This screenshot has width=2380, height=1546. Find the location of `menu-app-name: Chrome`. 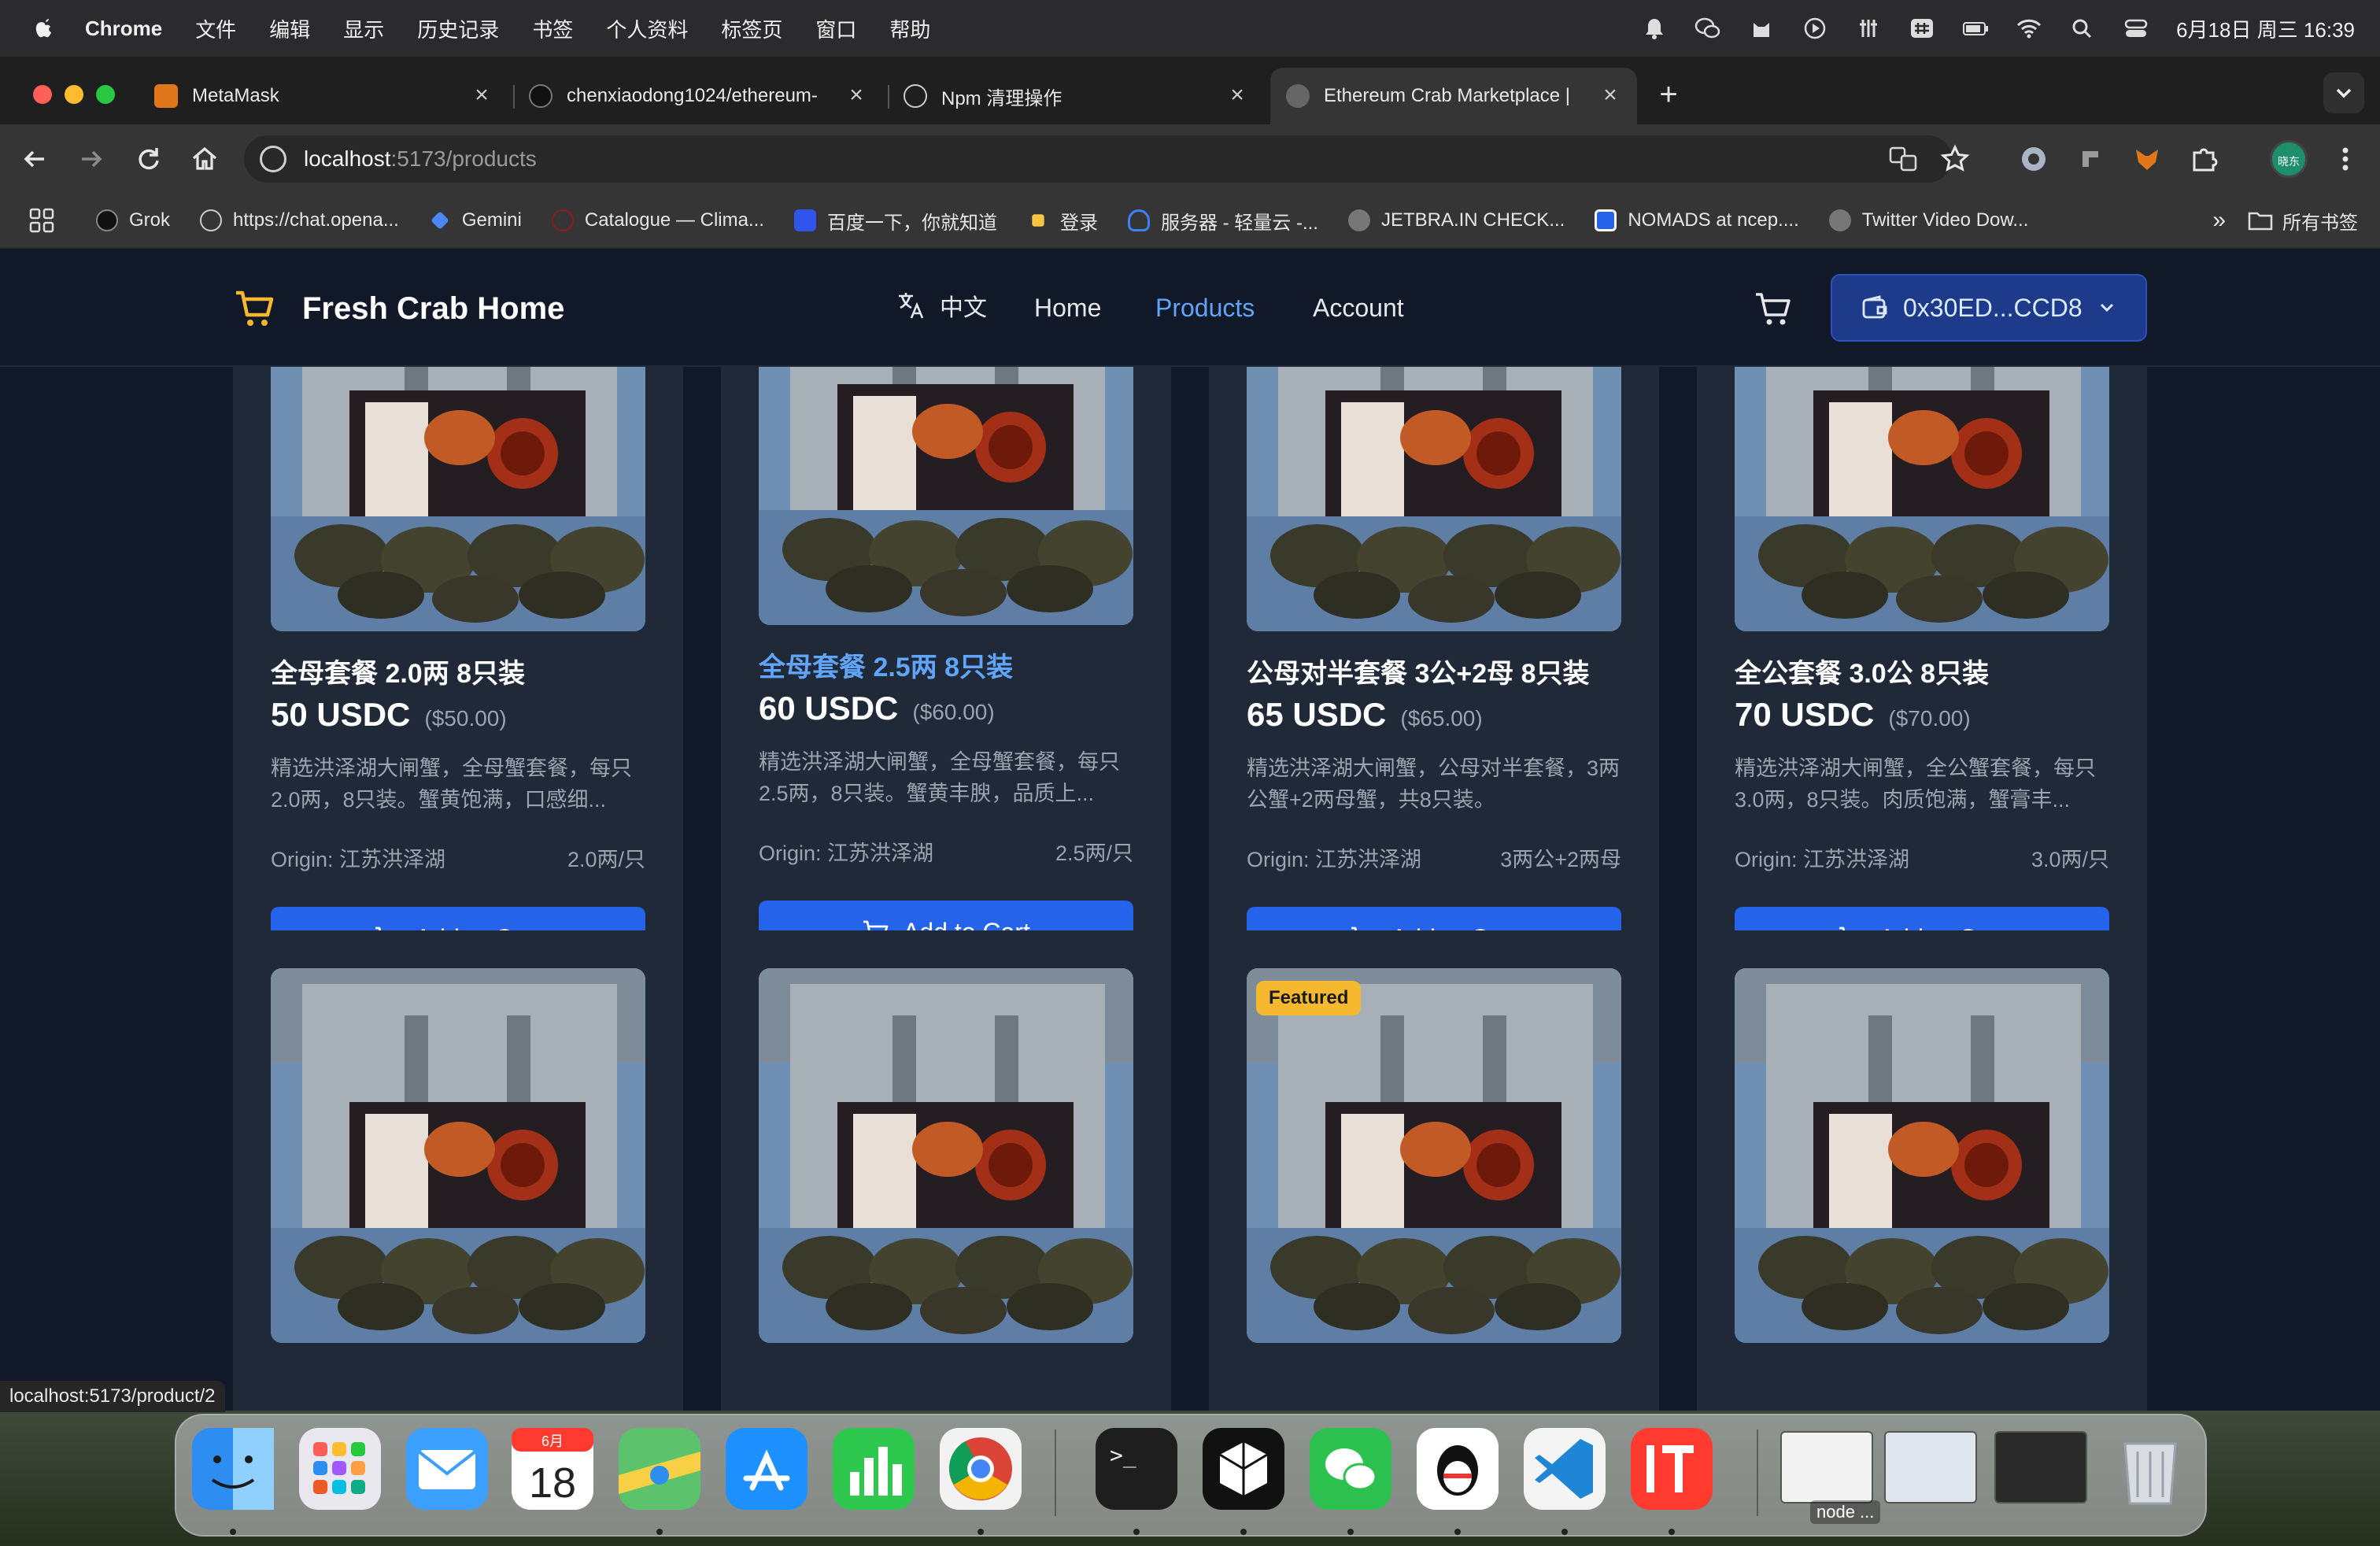

menu-app-name: Chrome is located at coordinates (123, 29).